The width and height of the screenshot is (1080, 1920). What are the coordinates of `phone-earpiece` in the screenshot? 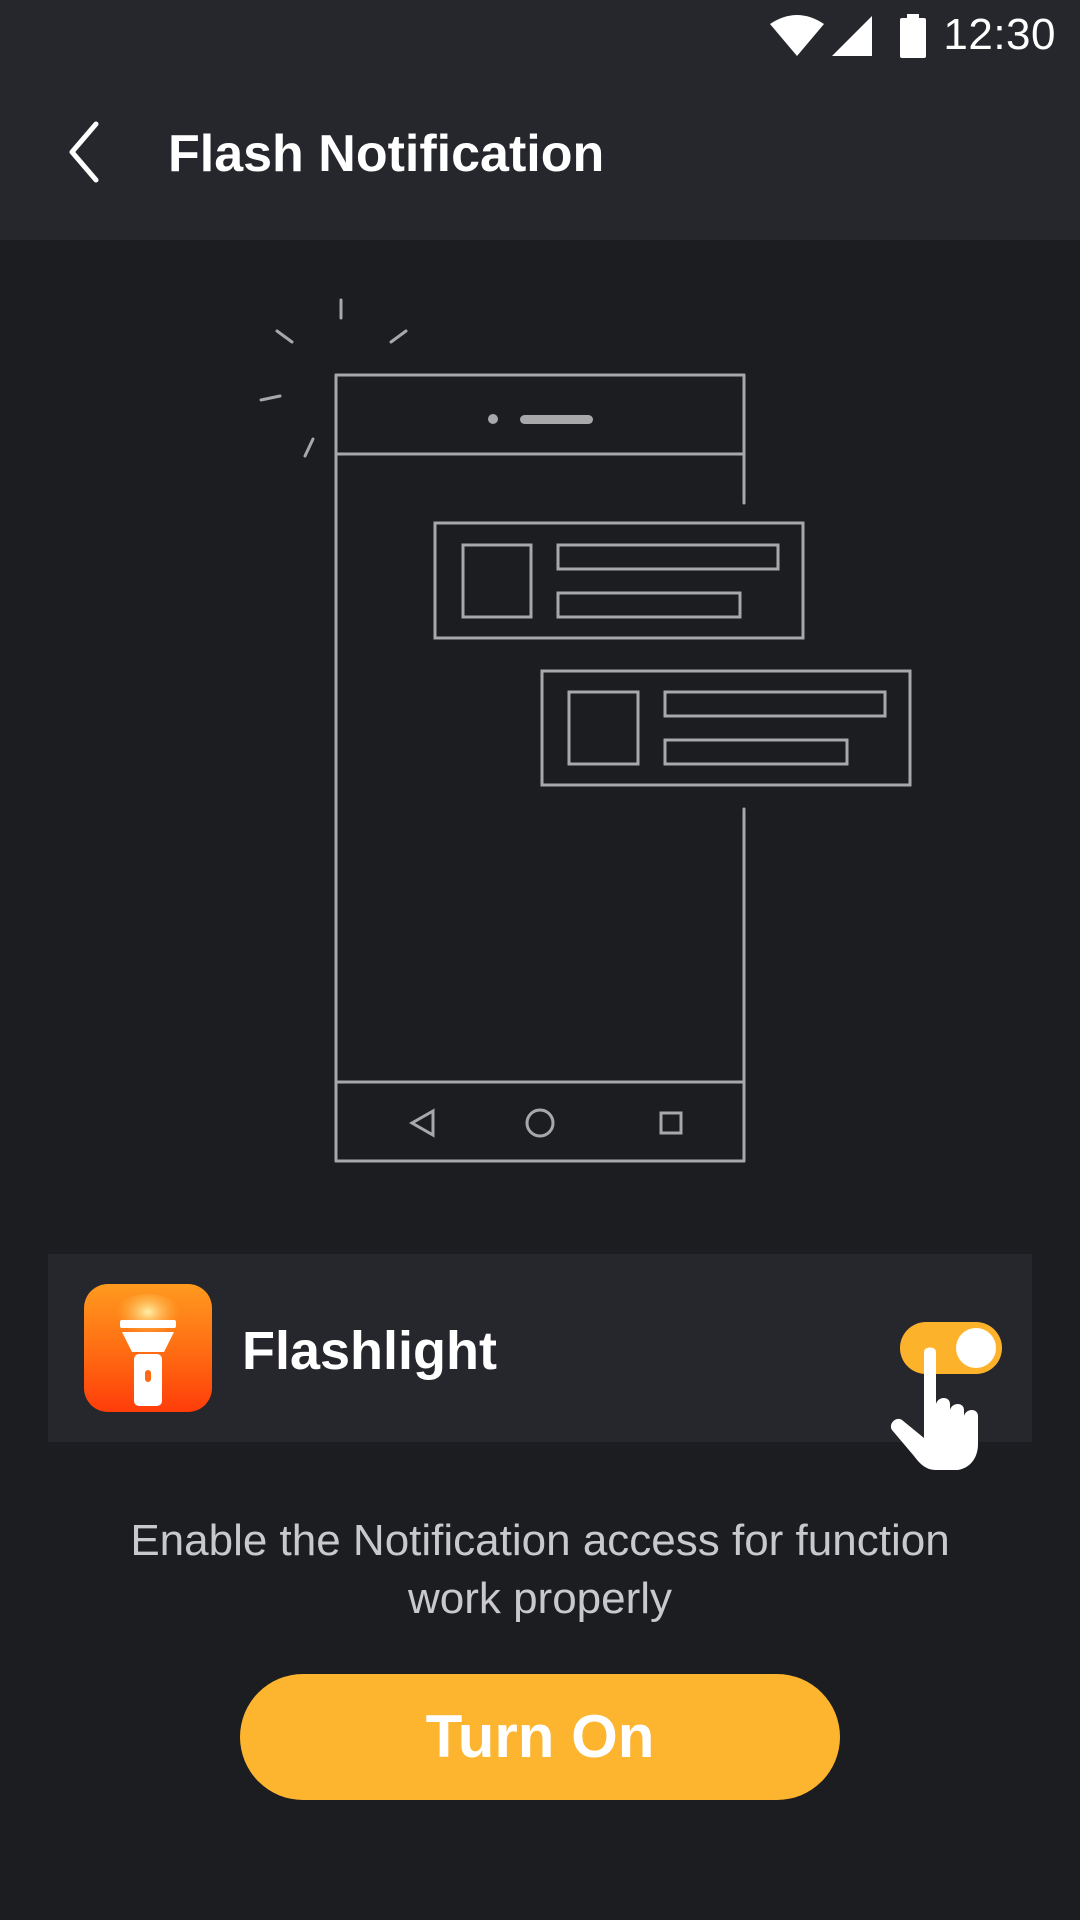 It's located at (540, 419).